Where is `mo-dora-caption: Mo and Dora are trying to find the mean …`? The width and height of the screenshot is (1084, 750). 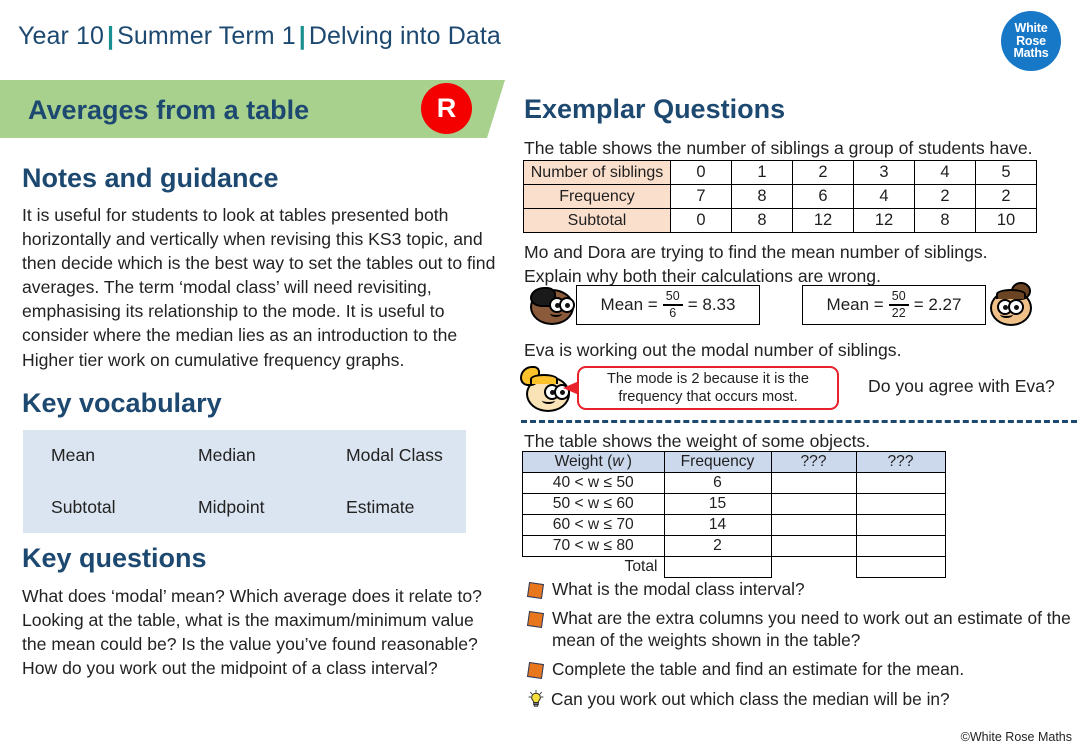
mo-dora-caption: Mo and Dora are trying to find the mean … is located at coordinates (756, 264).